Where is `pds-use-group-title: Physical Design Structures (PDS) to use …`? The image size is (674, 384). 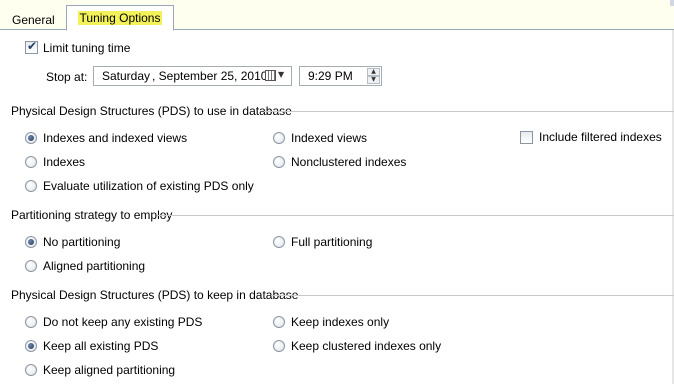
pds-use-group-title: Physical Design Structures (PDS) to use … is located at coordinates (151, 111).